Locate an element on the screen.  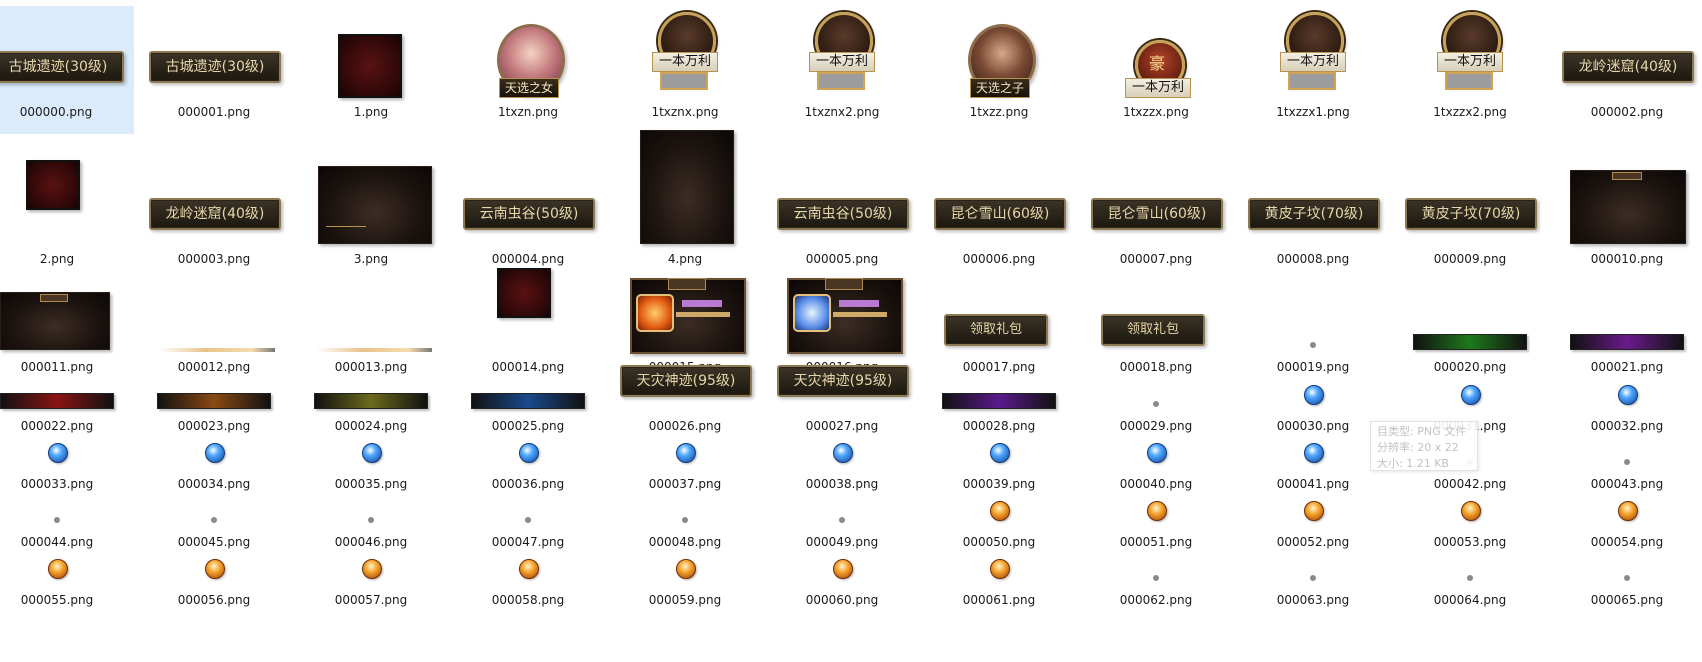
file-tile: 000029.png is located at coordinates (1156, 404).